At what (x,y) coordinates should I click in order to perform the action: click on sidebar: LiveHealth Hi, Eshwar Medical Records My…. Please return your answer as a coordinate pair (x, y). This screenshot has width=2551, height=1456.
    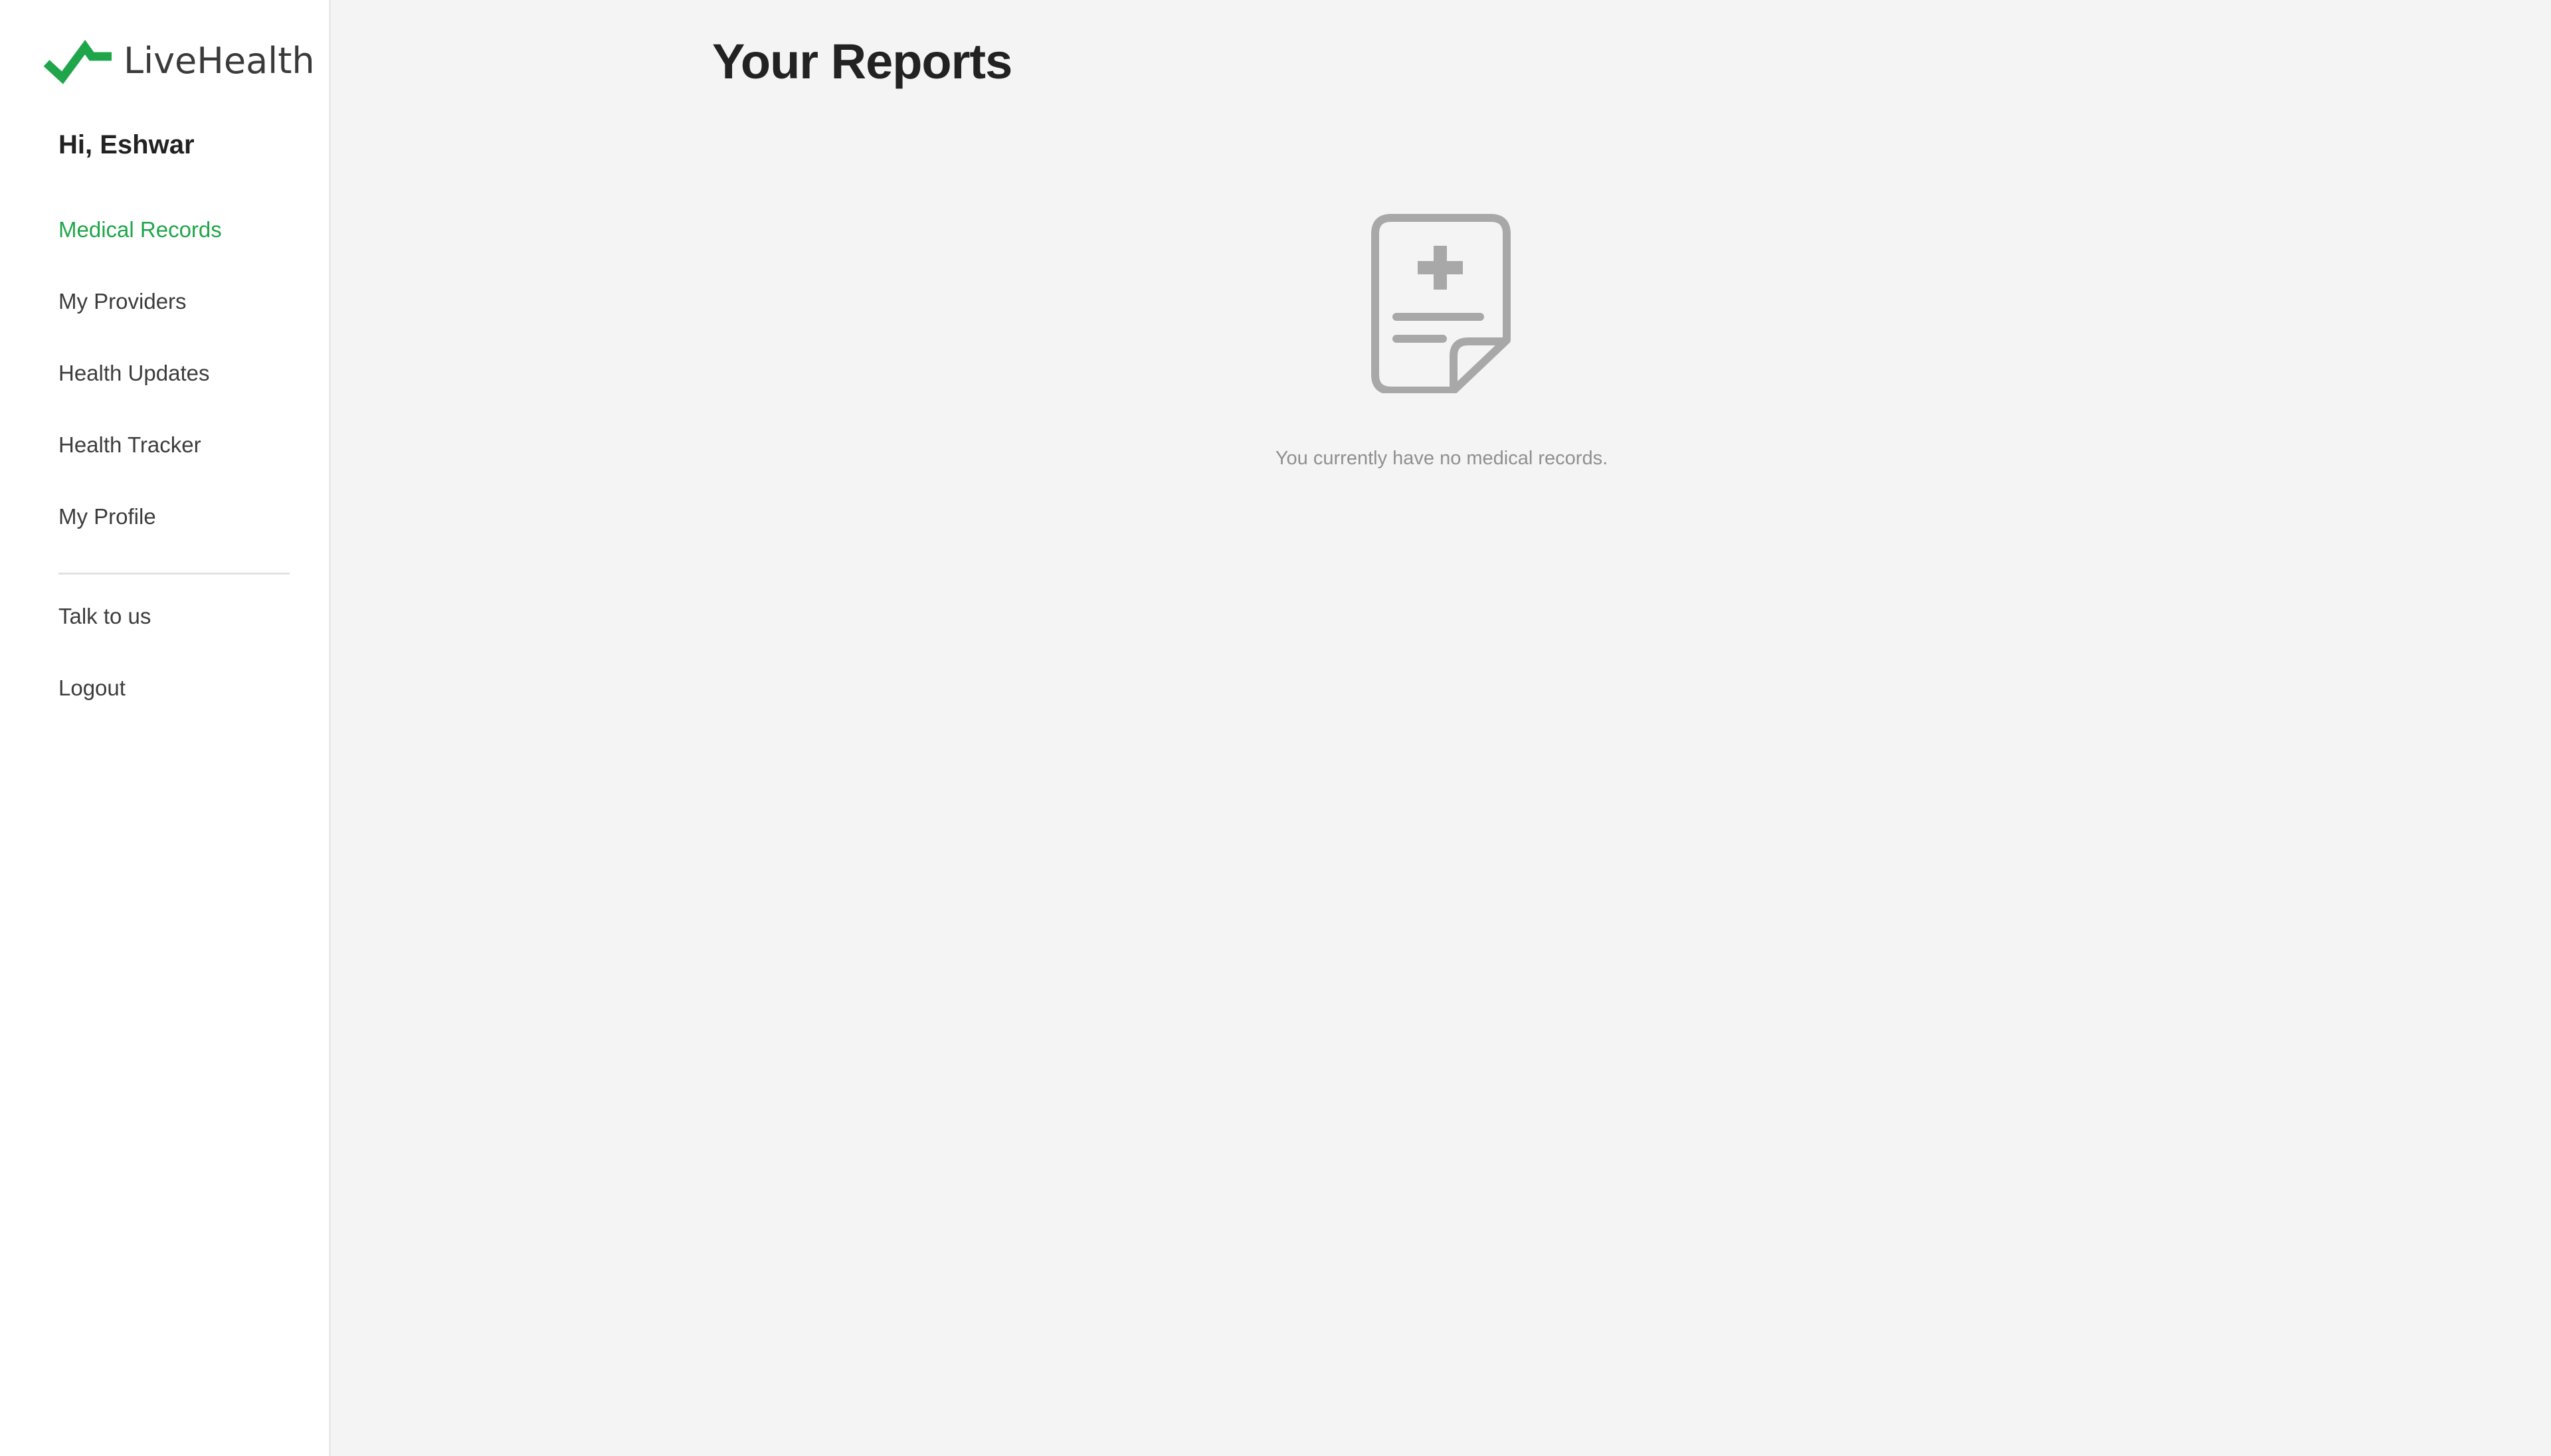
    Looking at the image, I should click on (165, 728).